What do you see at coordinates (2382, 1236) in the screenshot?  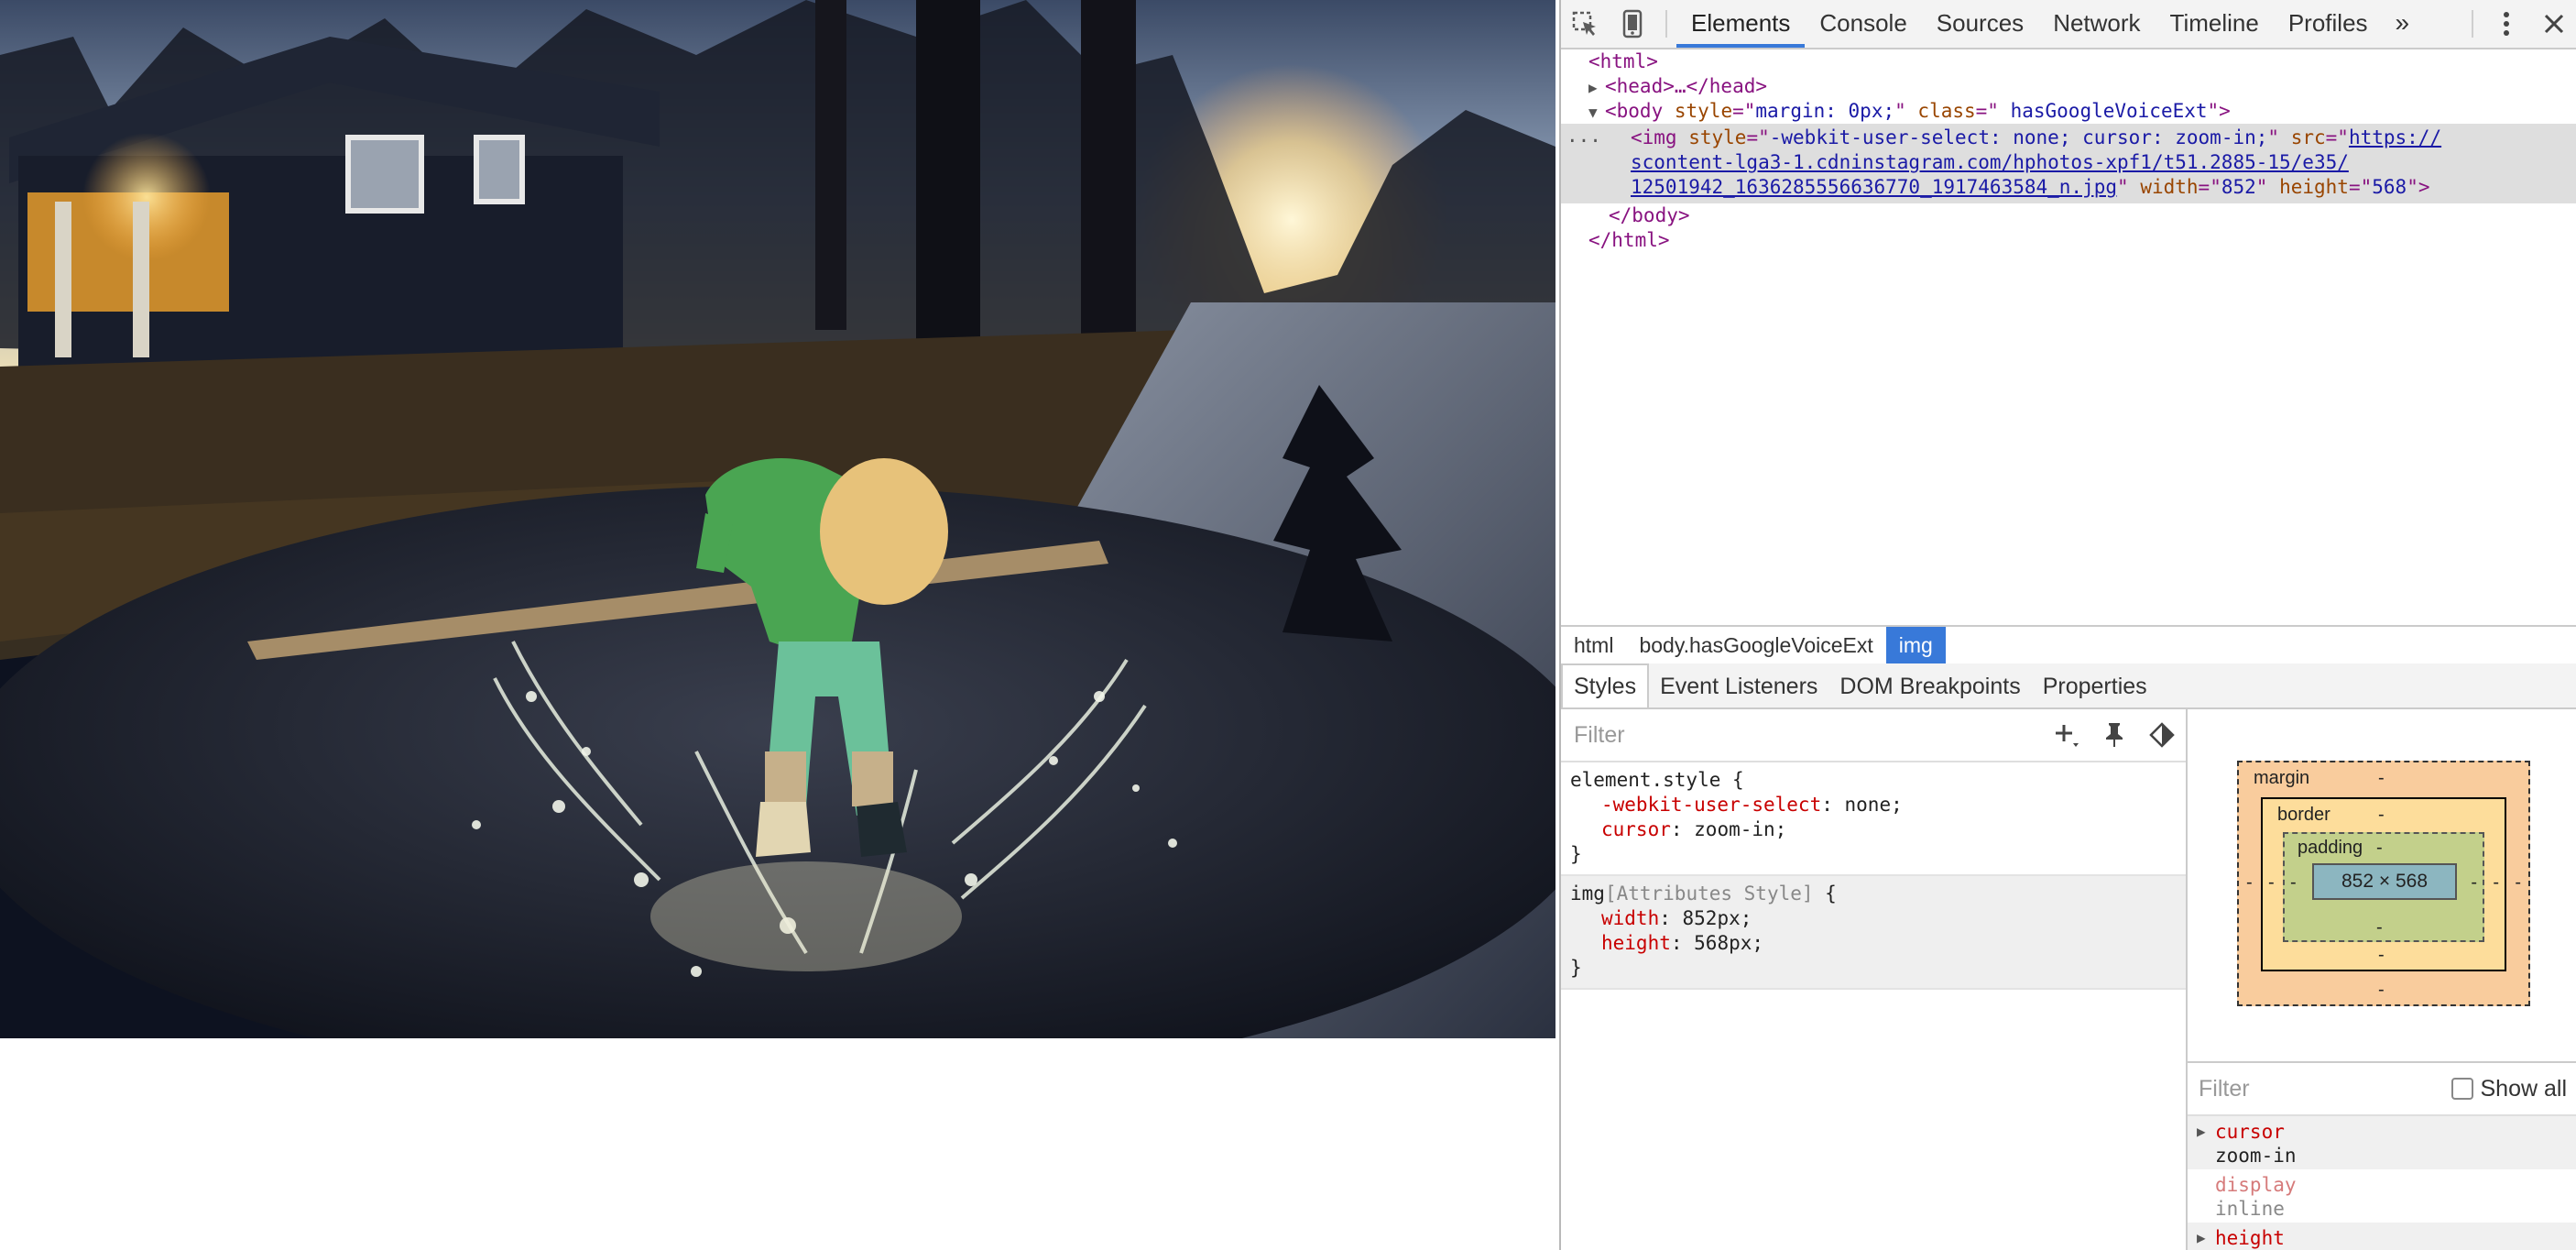 I see `computed-property: ▶ height 568px` at bounding box center [2382, 1236].